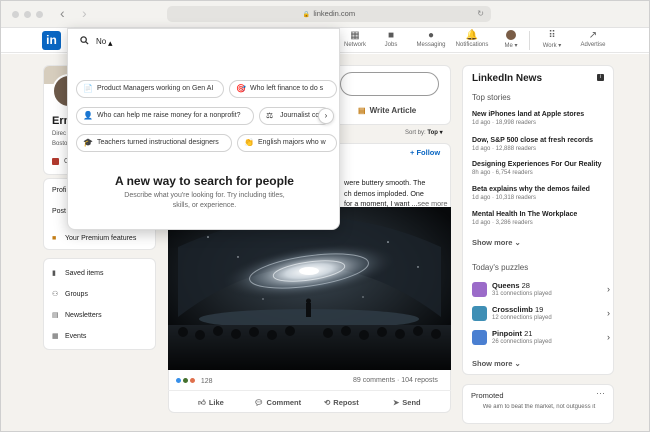 This screenshot has height=432, width=650. I want to click on address-bar: 🔒 linkedin.com ↻, so click(329, 14).